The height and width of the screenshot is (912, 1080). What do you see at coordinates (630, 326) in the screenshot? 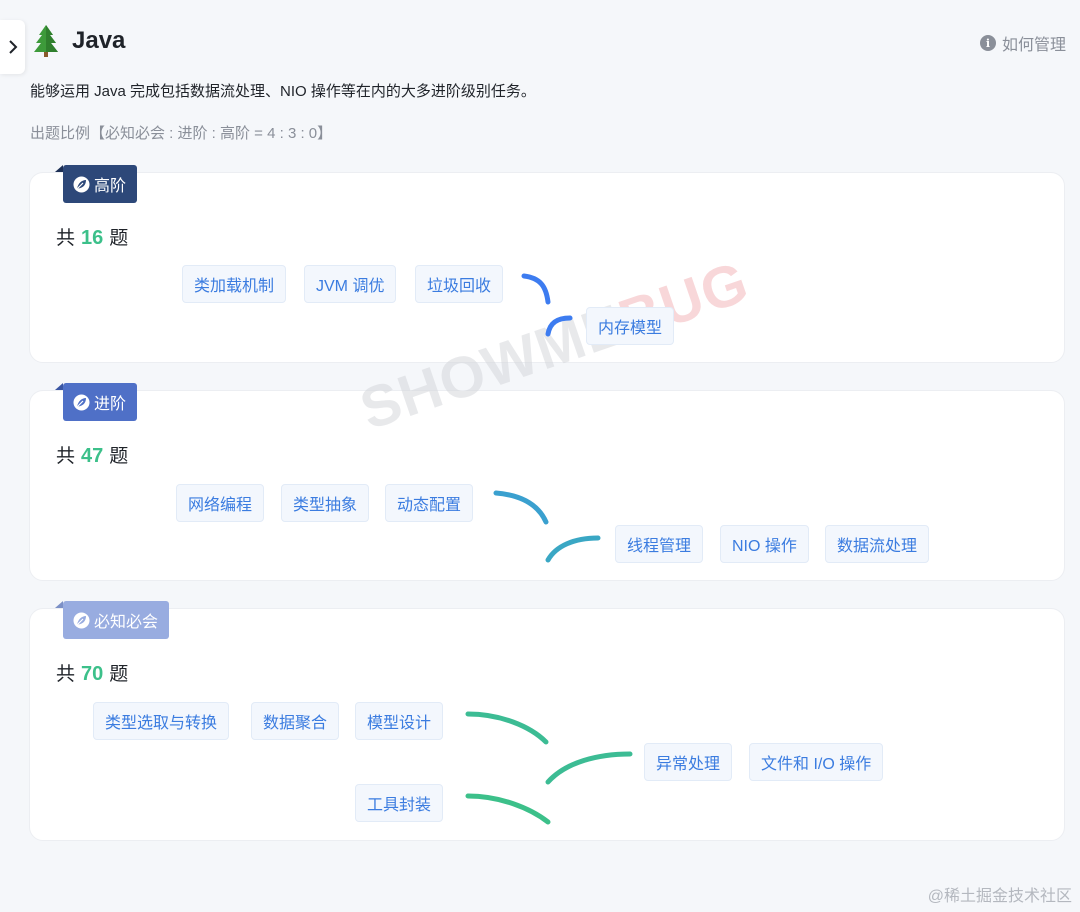
I see `topic-tag-memory-model: 内存模型` at bounding box center [630, 326].